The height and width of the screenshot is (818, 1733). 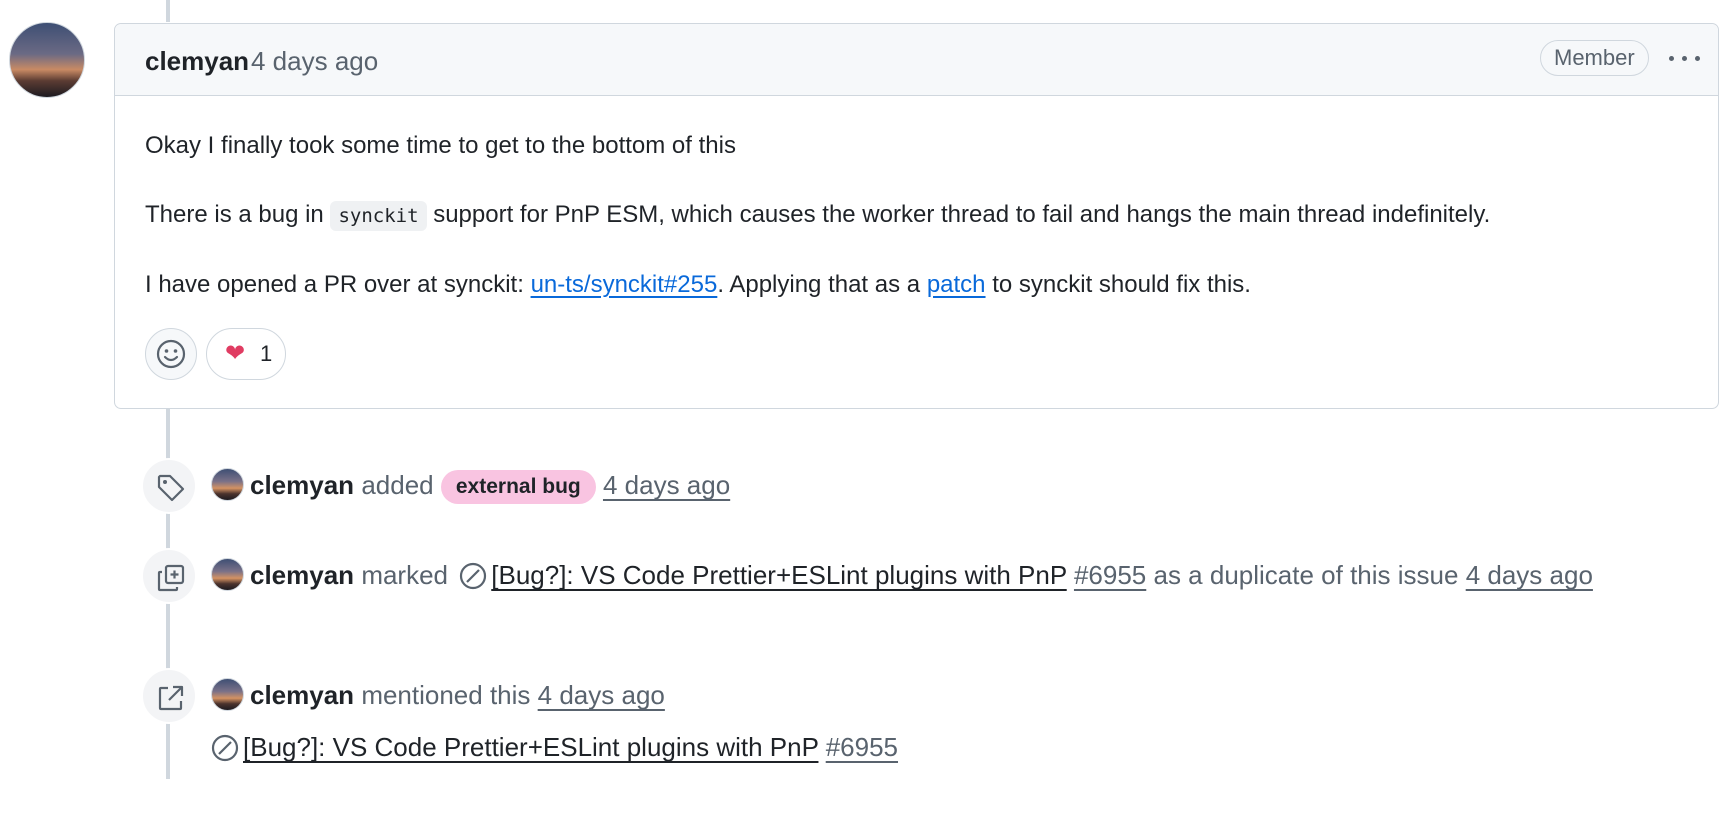 I want to click on event-action: added, so click(x=397, y=485).